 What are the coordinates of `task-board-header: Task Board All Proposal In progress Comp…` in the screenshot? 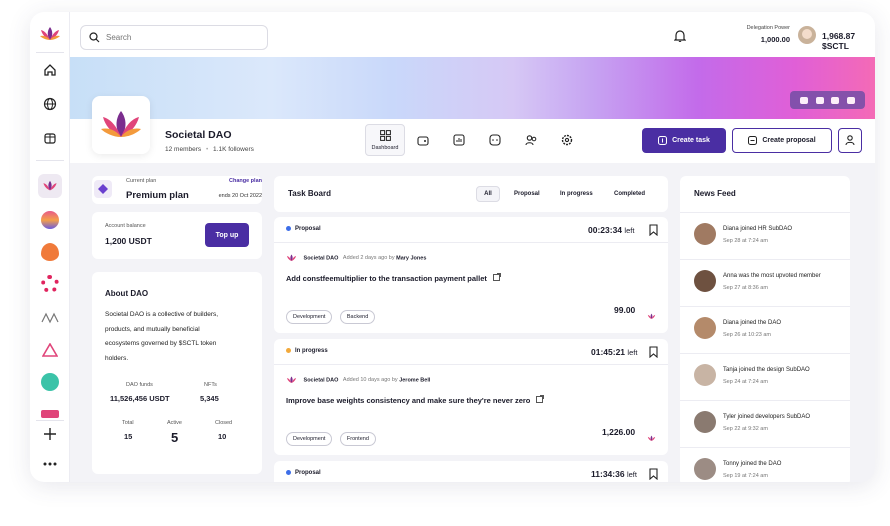 It's located at (471, 194).